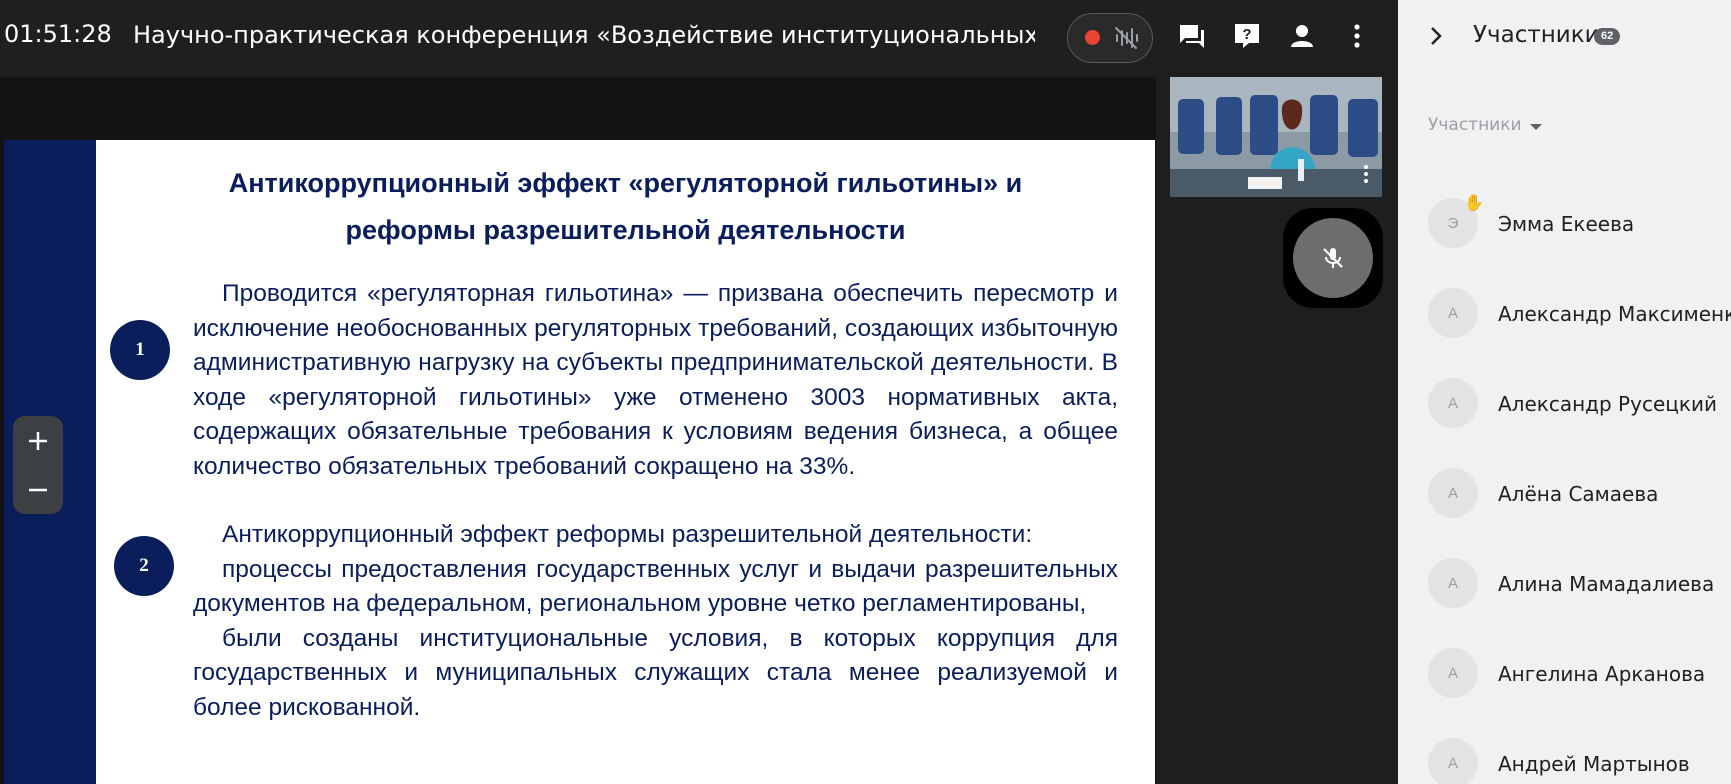 This screenshot has width=1731, height=784. I want to click on zoom-out-button, so click(38, 489).